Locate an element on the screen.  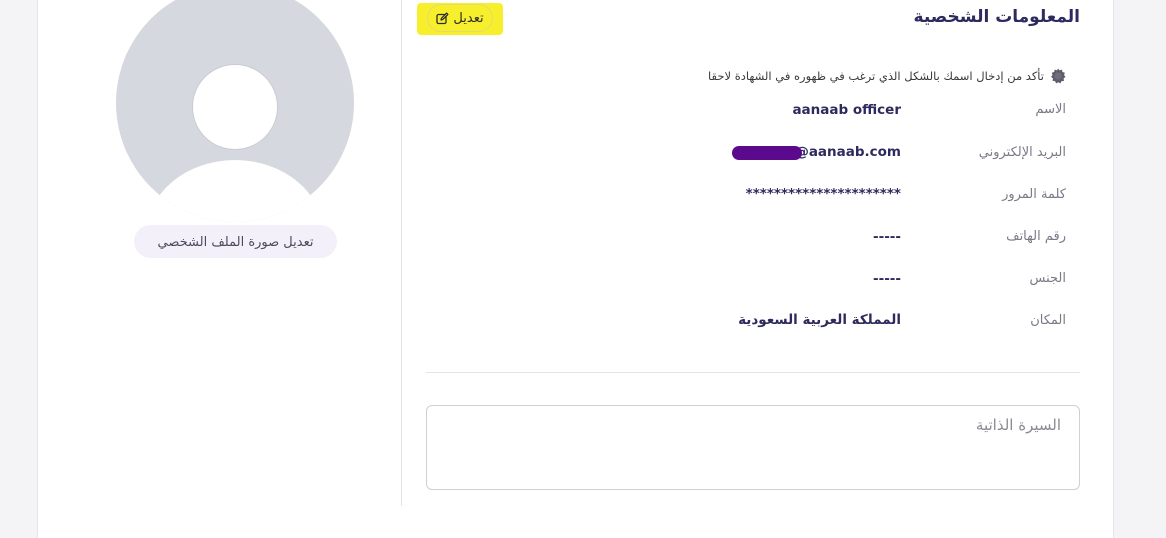
email-redaction is located at coordinates (767, 153).